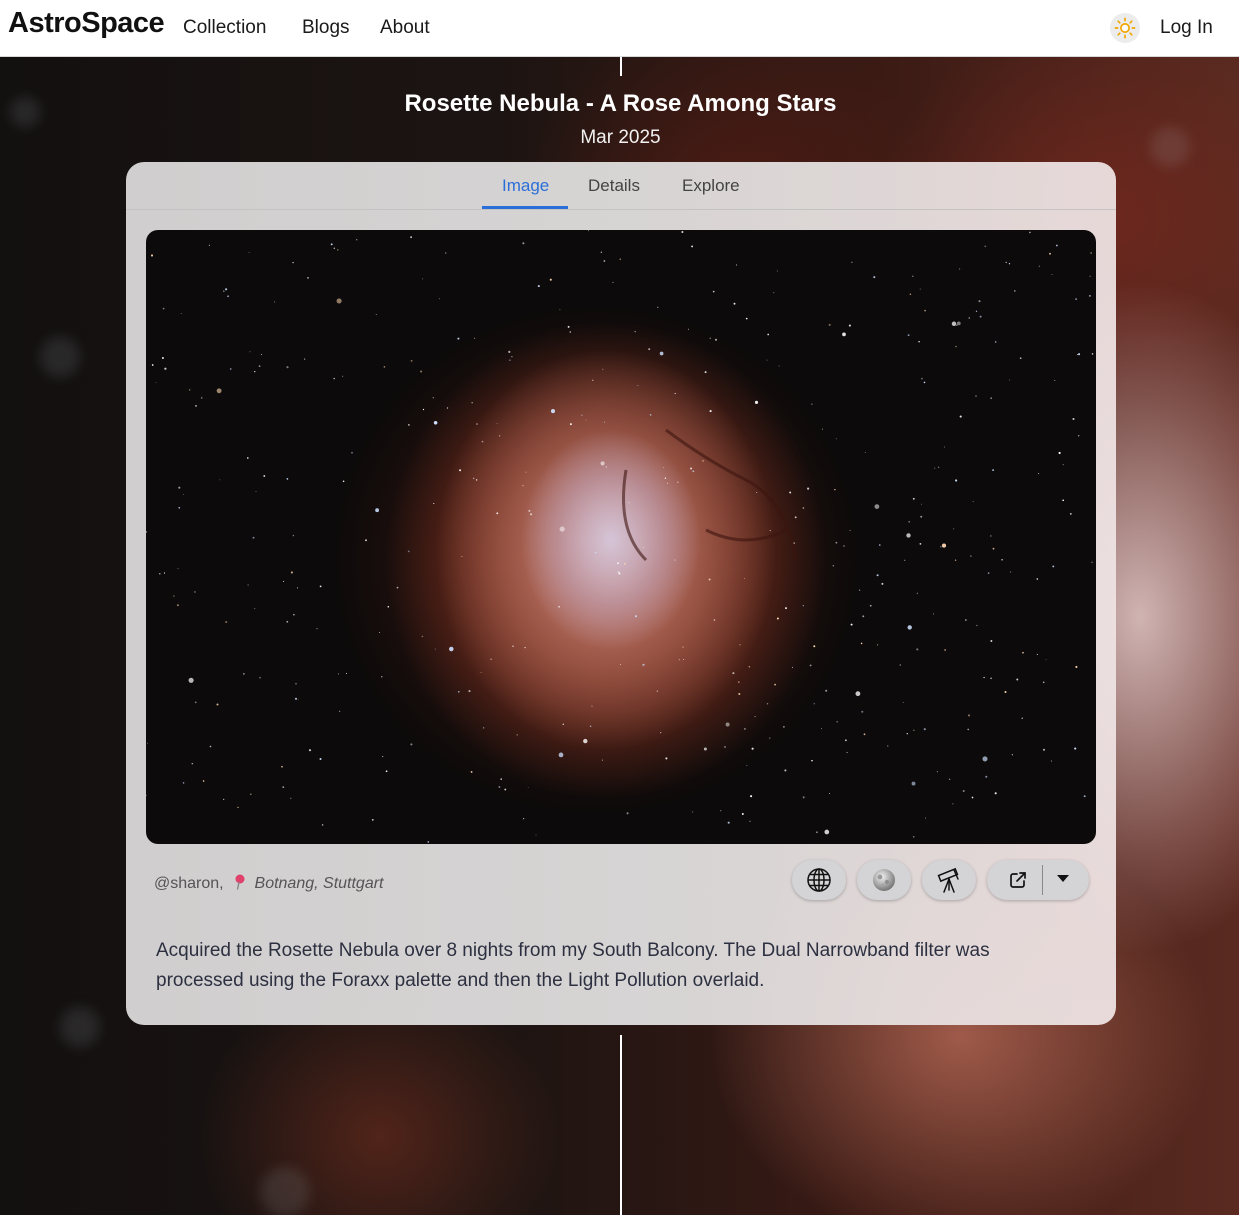  I want to click on share-split-button, so click(1038, 880).